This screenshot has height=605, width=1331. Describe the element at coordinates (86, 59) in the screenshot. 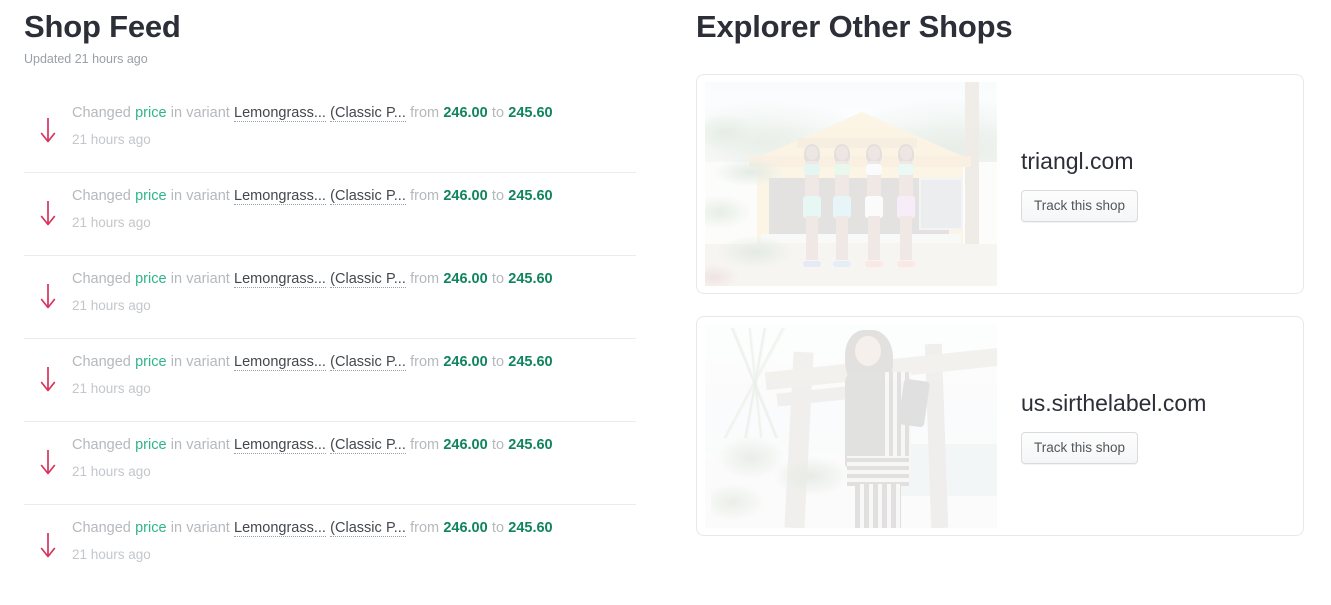

I see `feed-updated-label: Updated 21 hours ago` at that location.